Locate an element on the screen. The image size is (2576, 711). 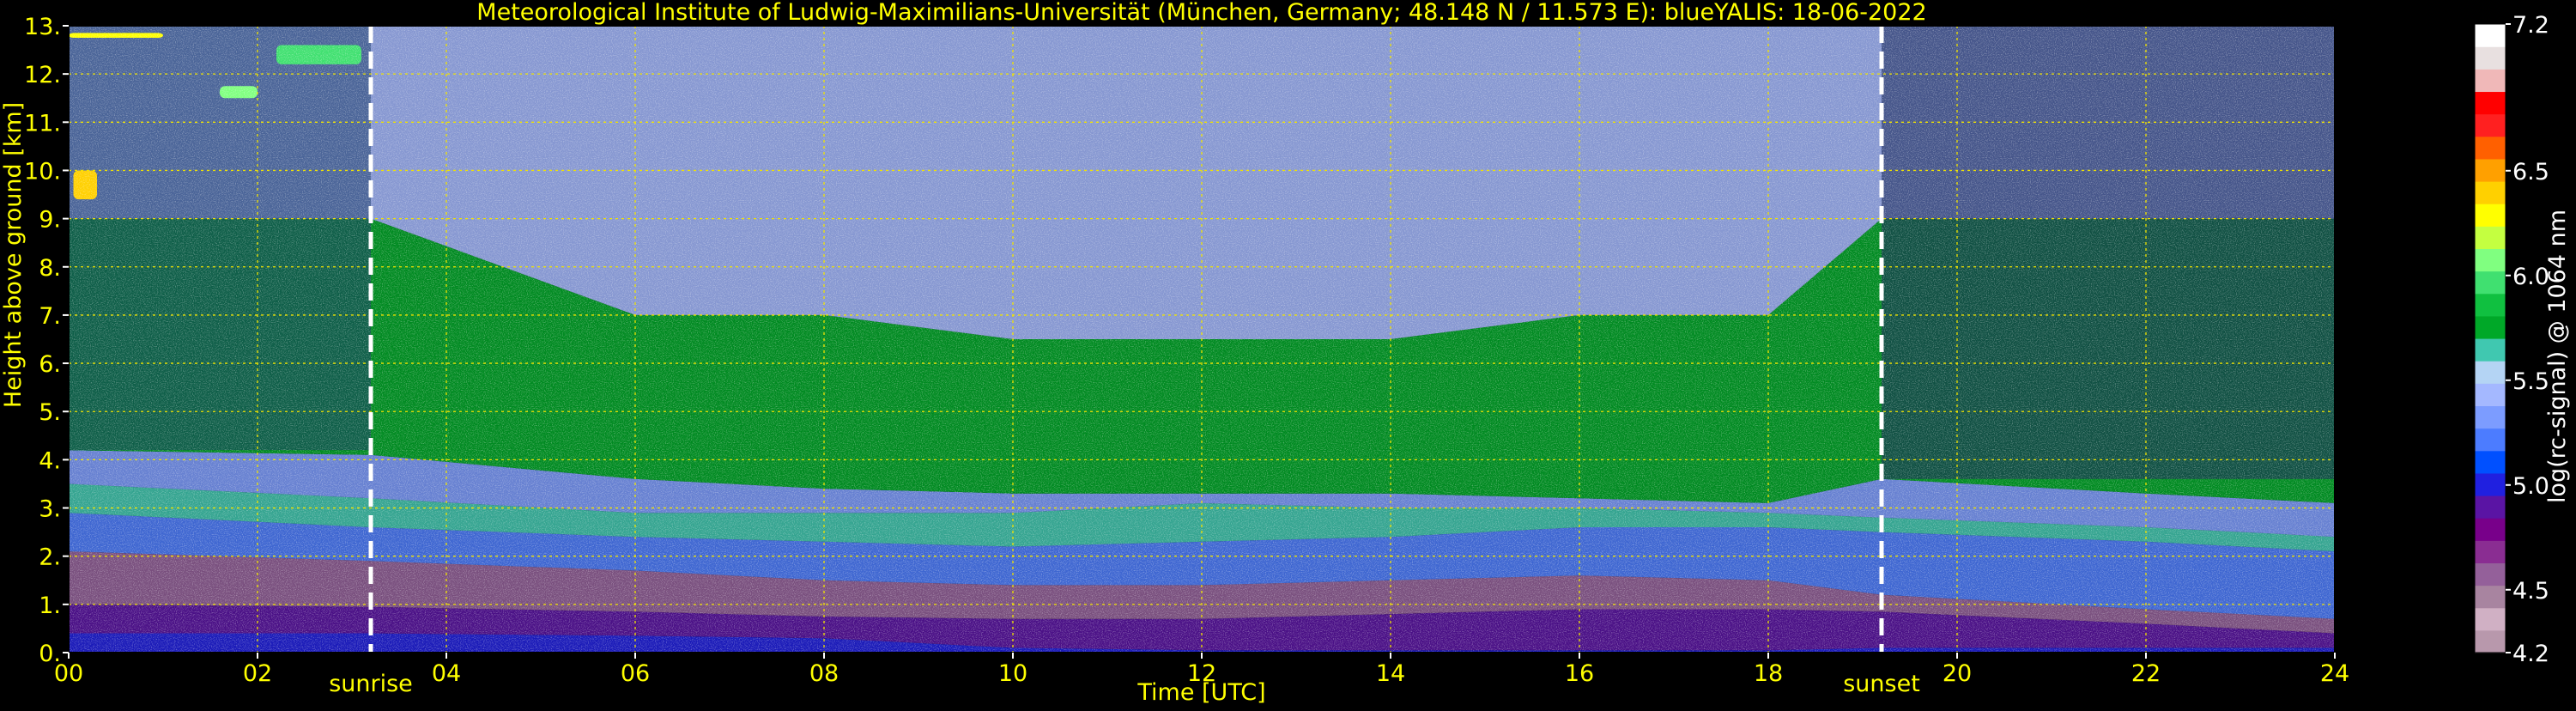
y-tick-label-0: 0. is located at coordinates (50, 654).